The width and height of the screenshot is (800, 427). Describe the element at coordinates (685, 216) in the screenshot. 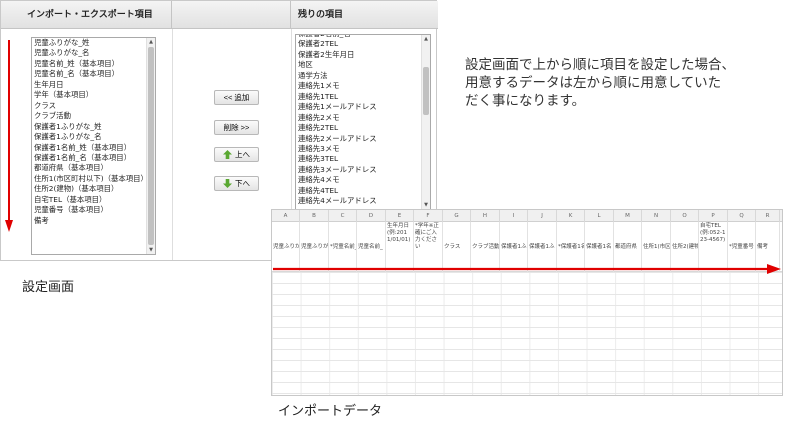

I see `column-letter: O` at that location.